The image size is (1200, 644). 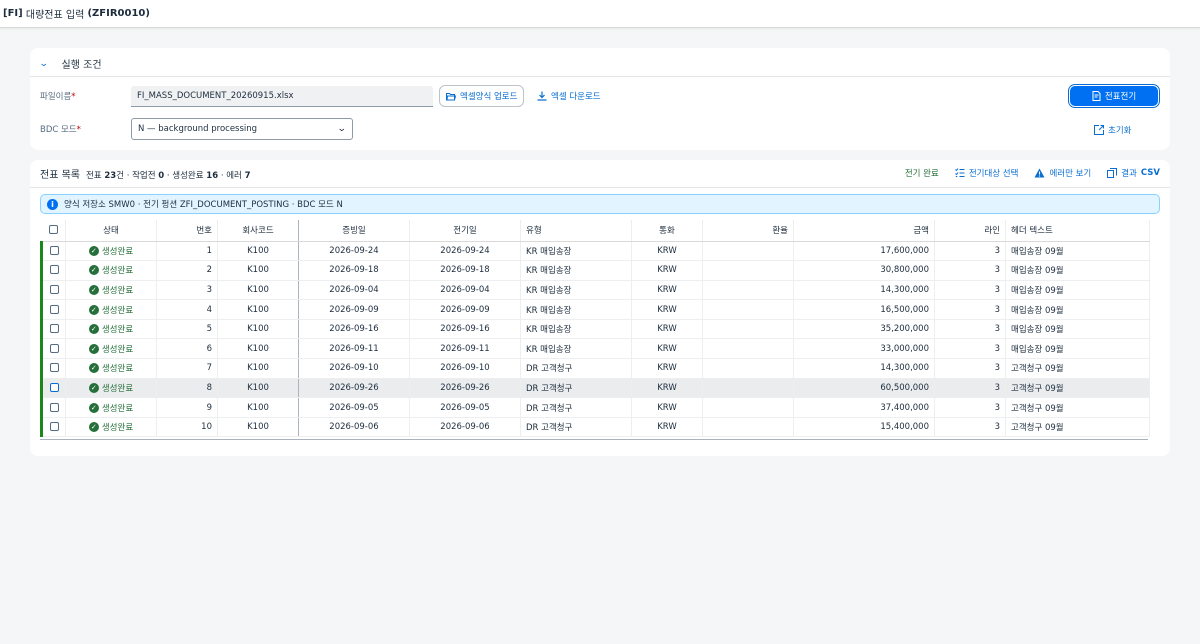 I want to click on document-date: 2026-09-04, so click(x=354, y=290).